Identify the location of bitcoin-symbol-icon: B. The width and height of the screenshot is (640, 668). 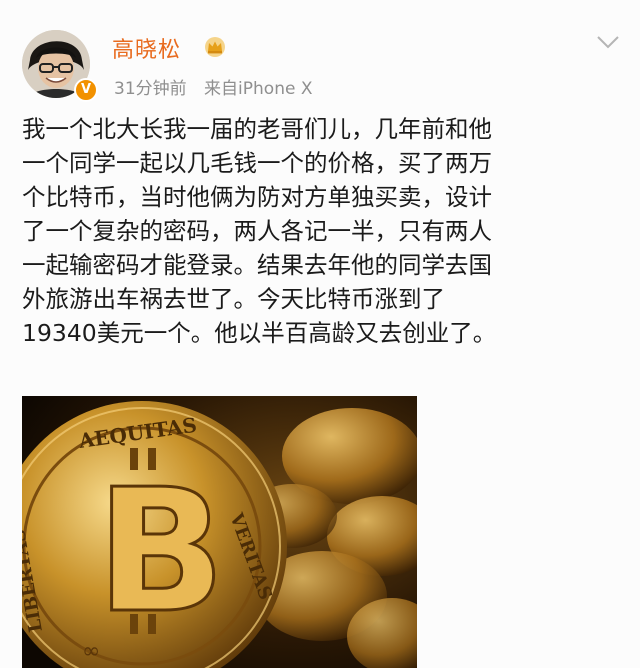
(161, 552).